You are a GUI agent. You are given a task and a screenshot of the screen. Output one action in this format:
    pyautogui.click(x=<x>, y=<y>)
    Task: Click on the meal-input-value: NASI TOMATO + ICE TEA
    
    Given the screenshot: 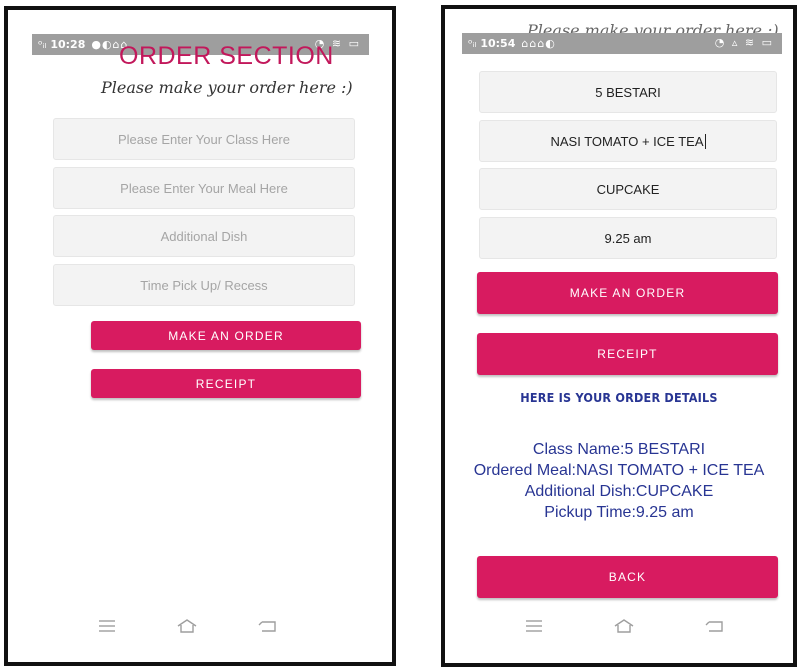 What is the action you would take?
    pyautogui.click(x=627, y=141)
    